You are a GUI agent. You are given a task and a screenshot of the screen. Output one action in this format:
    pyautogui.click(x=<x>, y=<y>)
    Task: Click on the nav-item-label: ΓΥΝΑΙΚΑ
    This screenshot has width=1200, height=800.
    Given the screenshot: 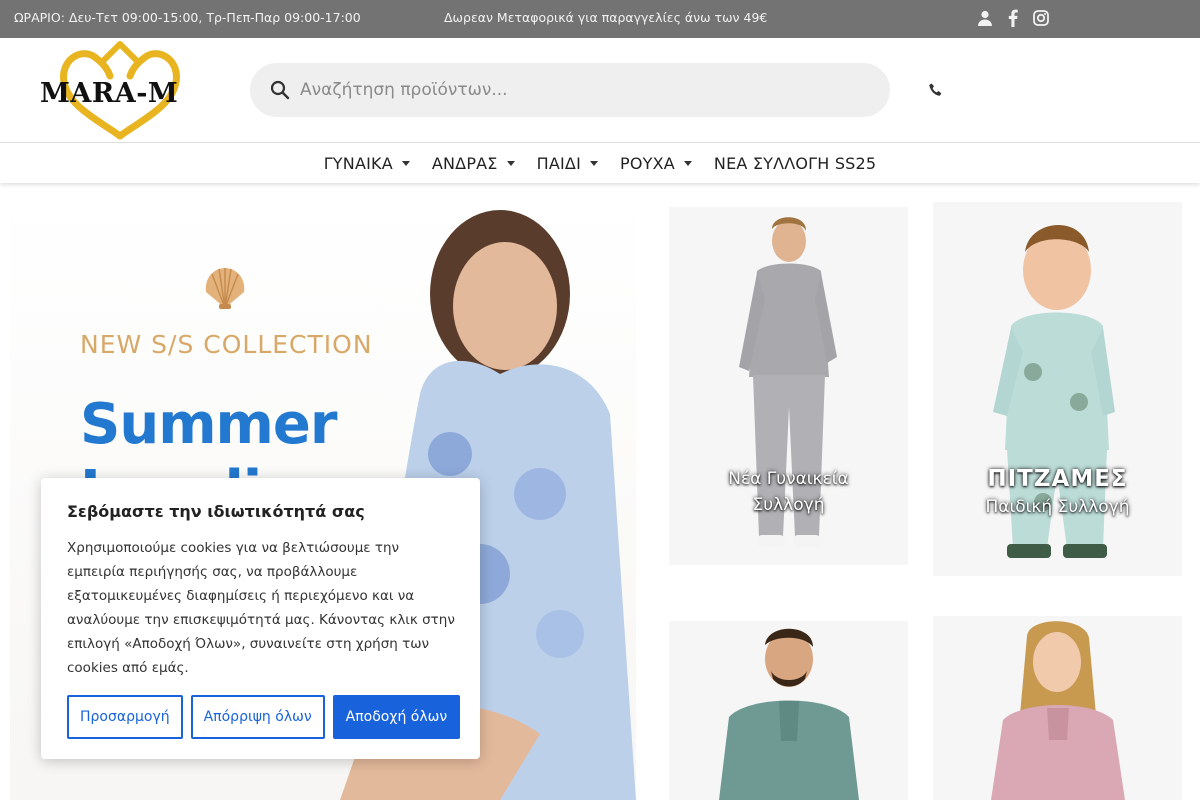 What is the action you would take?
    pyautogui.click(x=358, y=163)
    